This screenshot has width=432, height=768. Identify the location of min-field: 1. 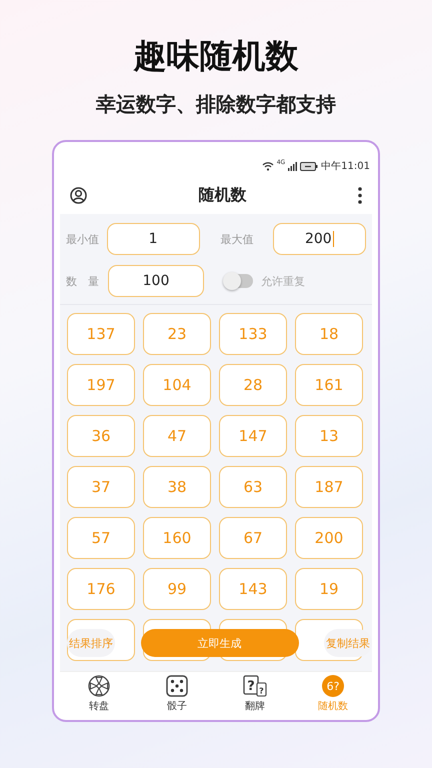
(153, 239).